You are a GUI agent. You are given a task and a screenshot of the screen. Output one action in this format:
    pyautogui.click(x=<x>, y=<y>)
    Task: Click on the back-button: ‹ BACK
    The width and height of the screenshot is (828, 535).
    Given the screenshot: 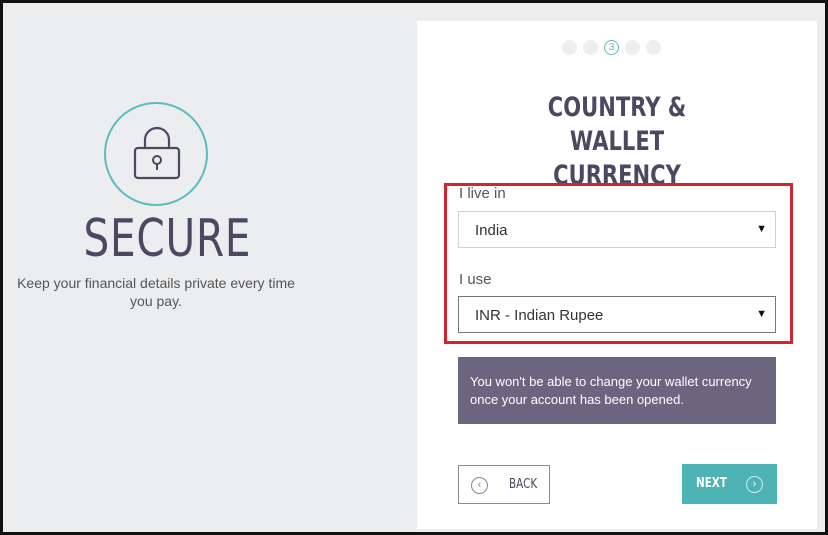 What is the action you would take?
    pyautogui.click(x=504, y=484)
    